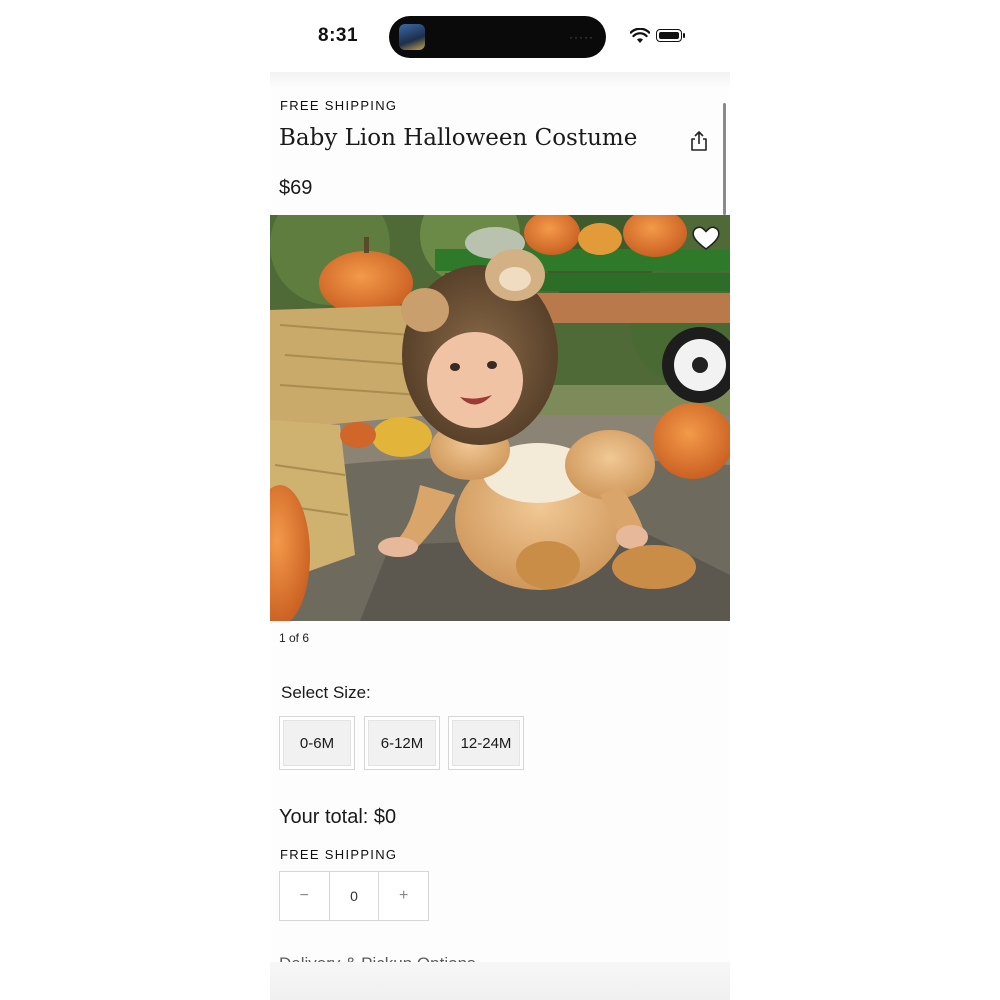 The height and width of the screenshot is (1000, 1000). What do you see at coordinates (500, 80) in the screenshot?
I see `header-shadow` at bounding box center [500, 80].